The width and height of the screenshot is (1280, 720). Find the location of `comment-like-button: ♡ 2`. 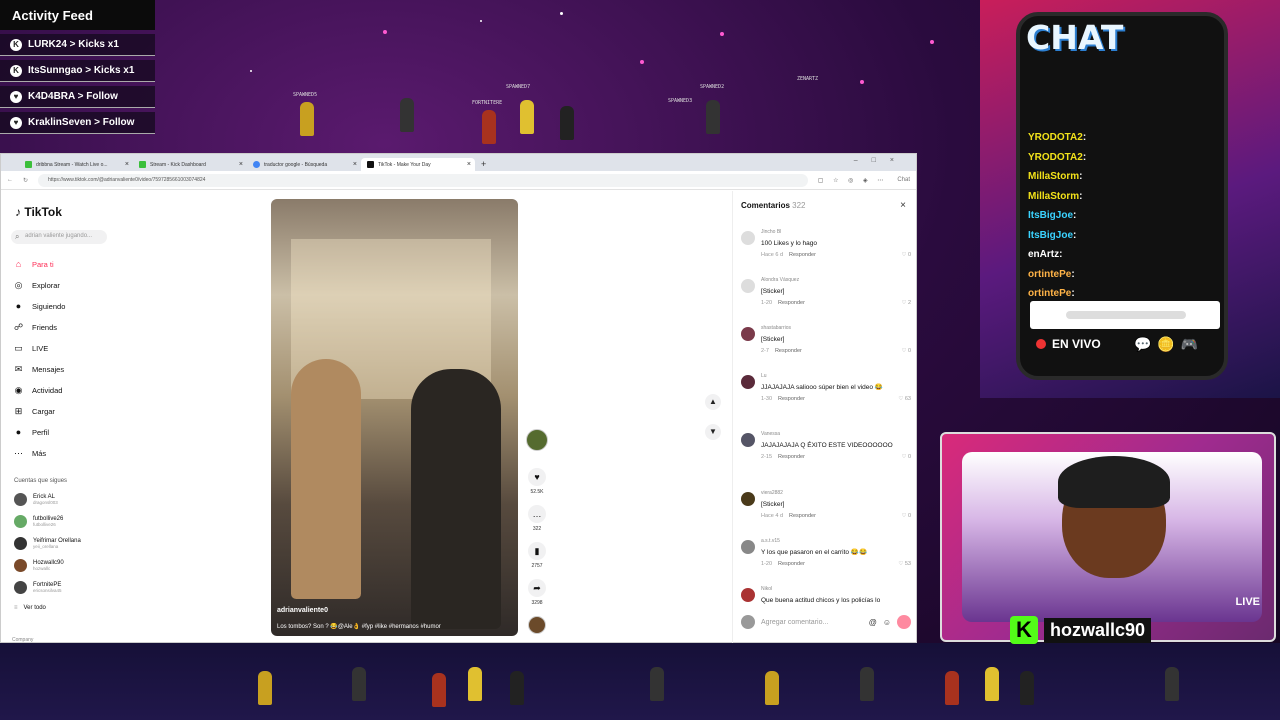

comment-like-button: ♡ 2 is located at coordinates (906, 303).